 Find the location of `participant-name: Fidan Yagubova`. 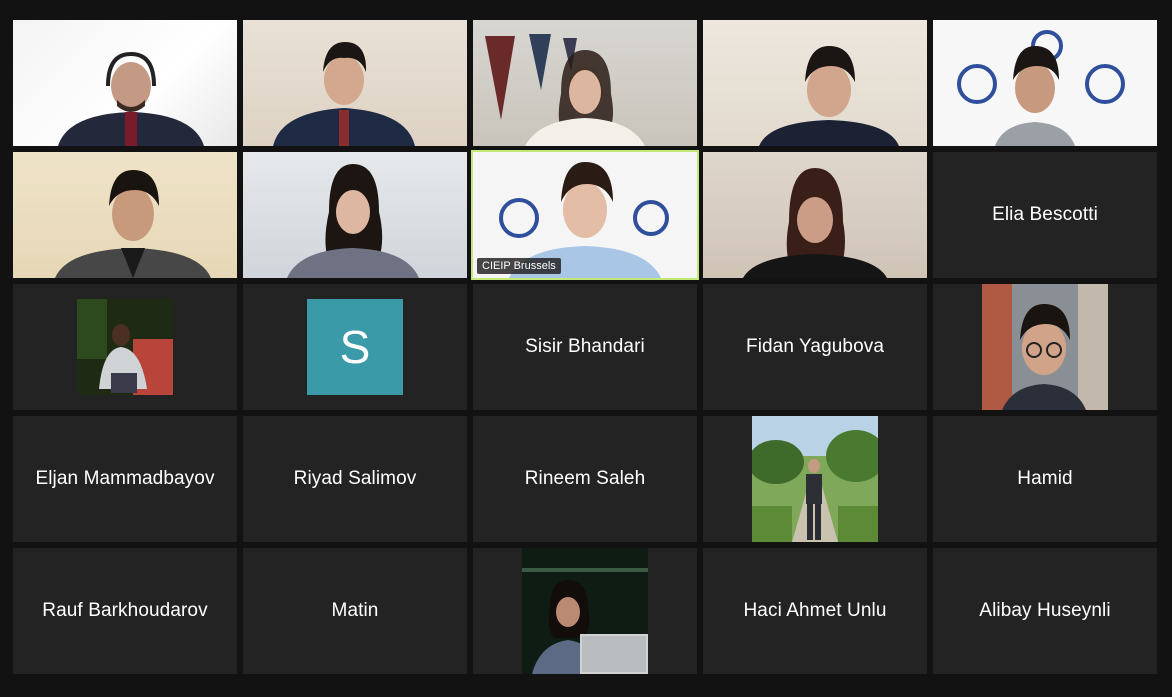

participant-name: Fidan Yagubova is located at coordinates (815, 346).